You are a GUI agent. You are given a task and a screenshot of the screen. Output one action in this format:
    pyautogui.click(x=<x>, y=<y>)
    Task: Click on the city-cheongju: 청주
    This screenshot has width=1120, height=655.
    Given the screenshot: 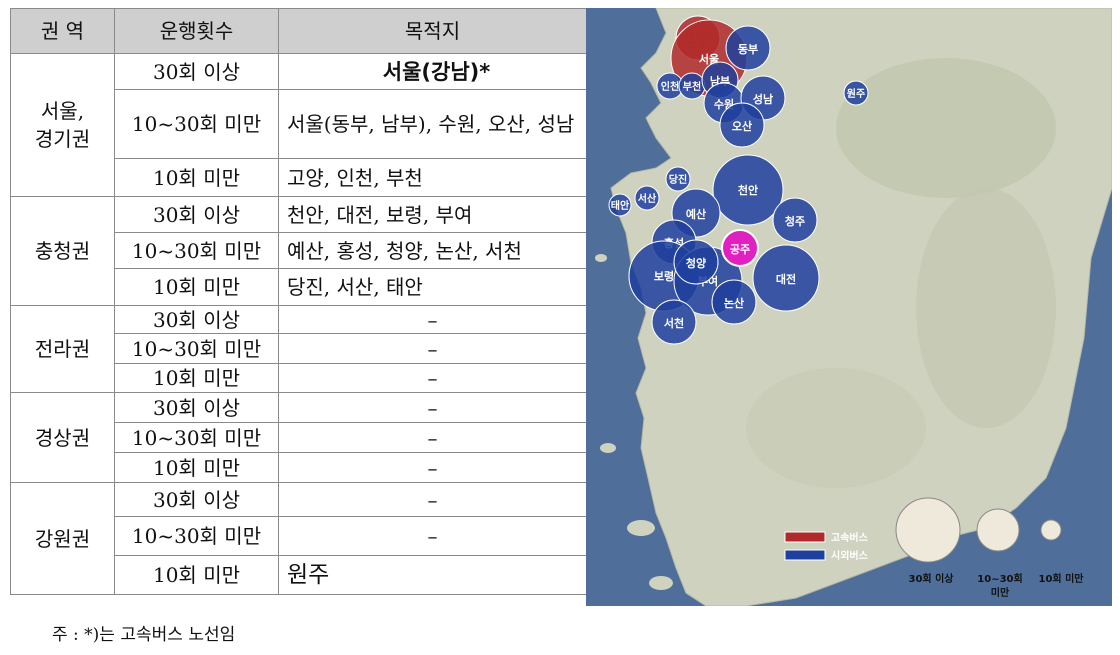 What is the action you would take?
    pyautogui.click(x=795, y=220)
    